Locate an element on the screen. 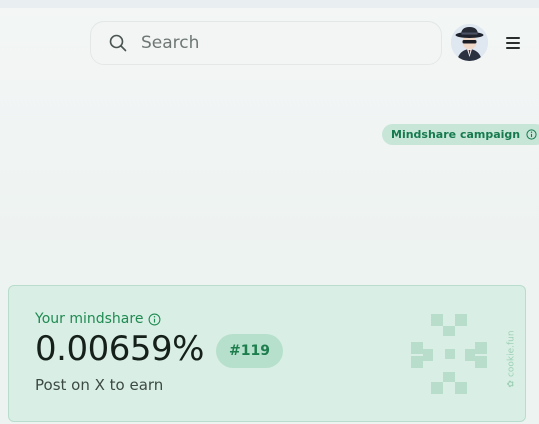 This screenshot has width=539, height=424. avatar is located at coordinates (469, 42).